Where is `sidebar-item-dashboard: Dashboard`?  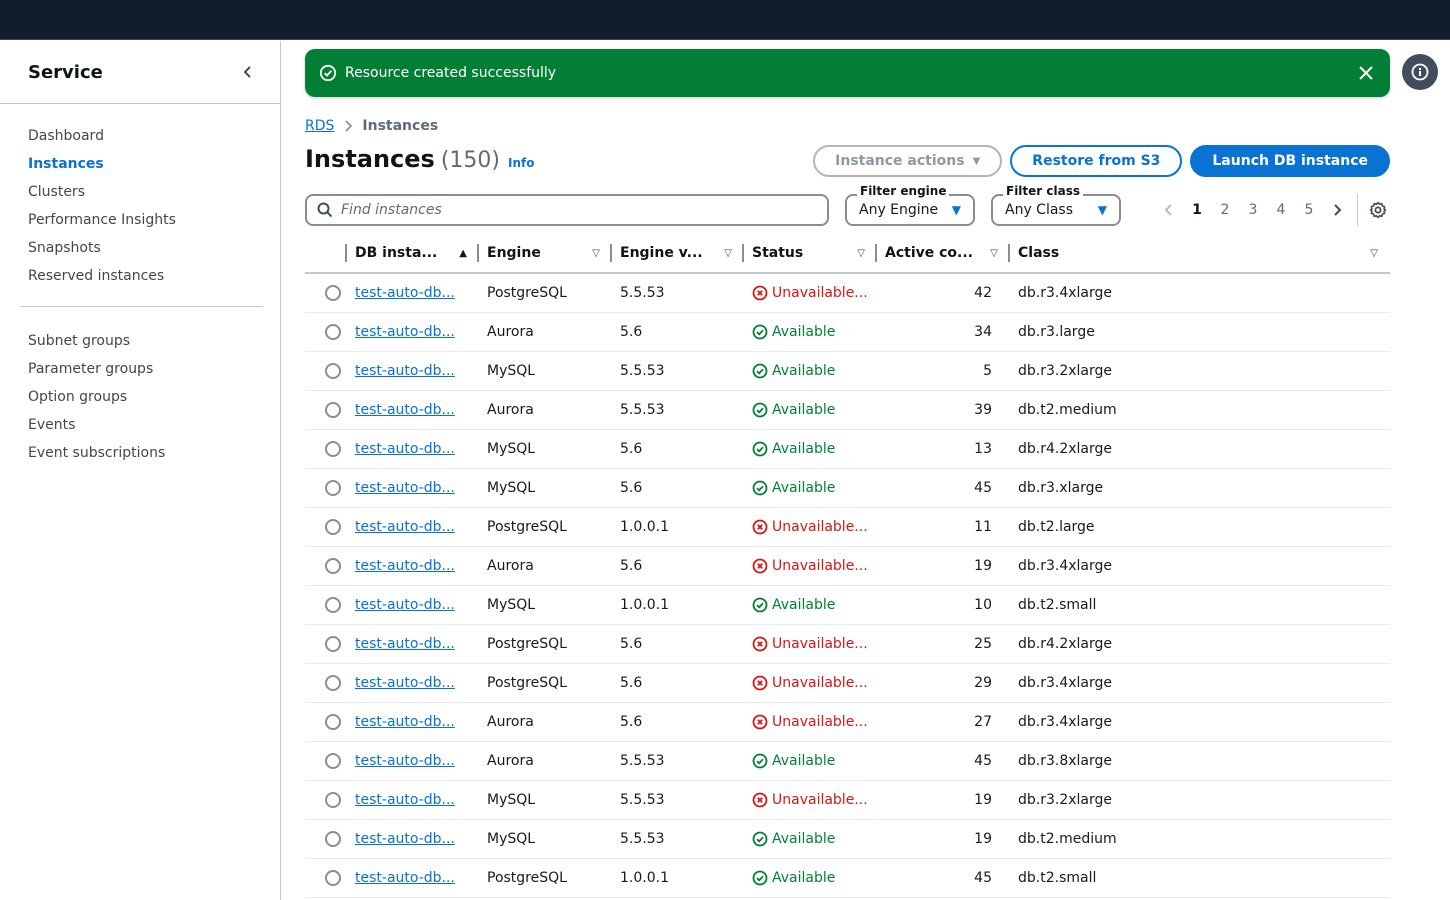 sidebar-item-dashboard: Dashboard is located at coordinates (140, 136).